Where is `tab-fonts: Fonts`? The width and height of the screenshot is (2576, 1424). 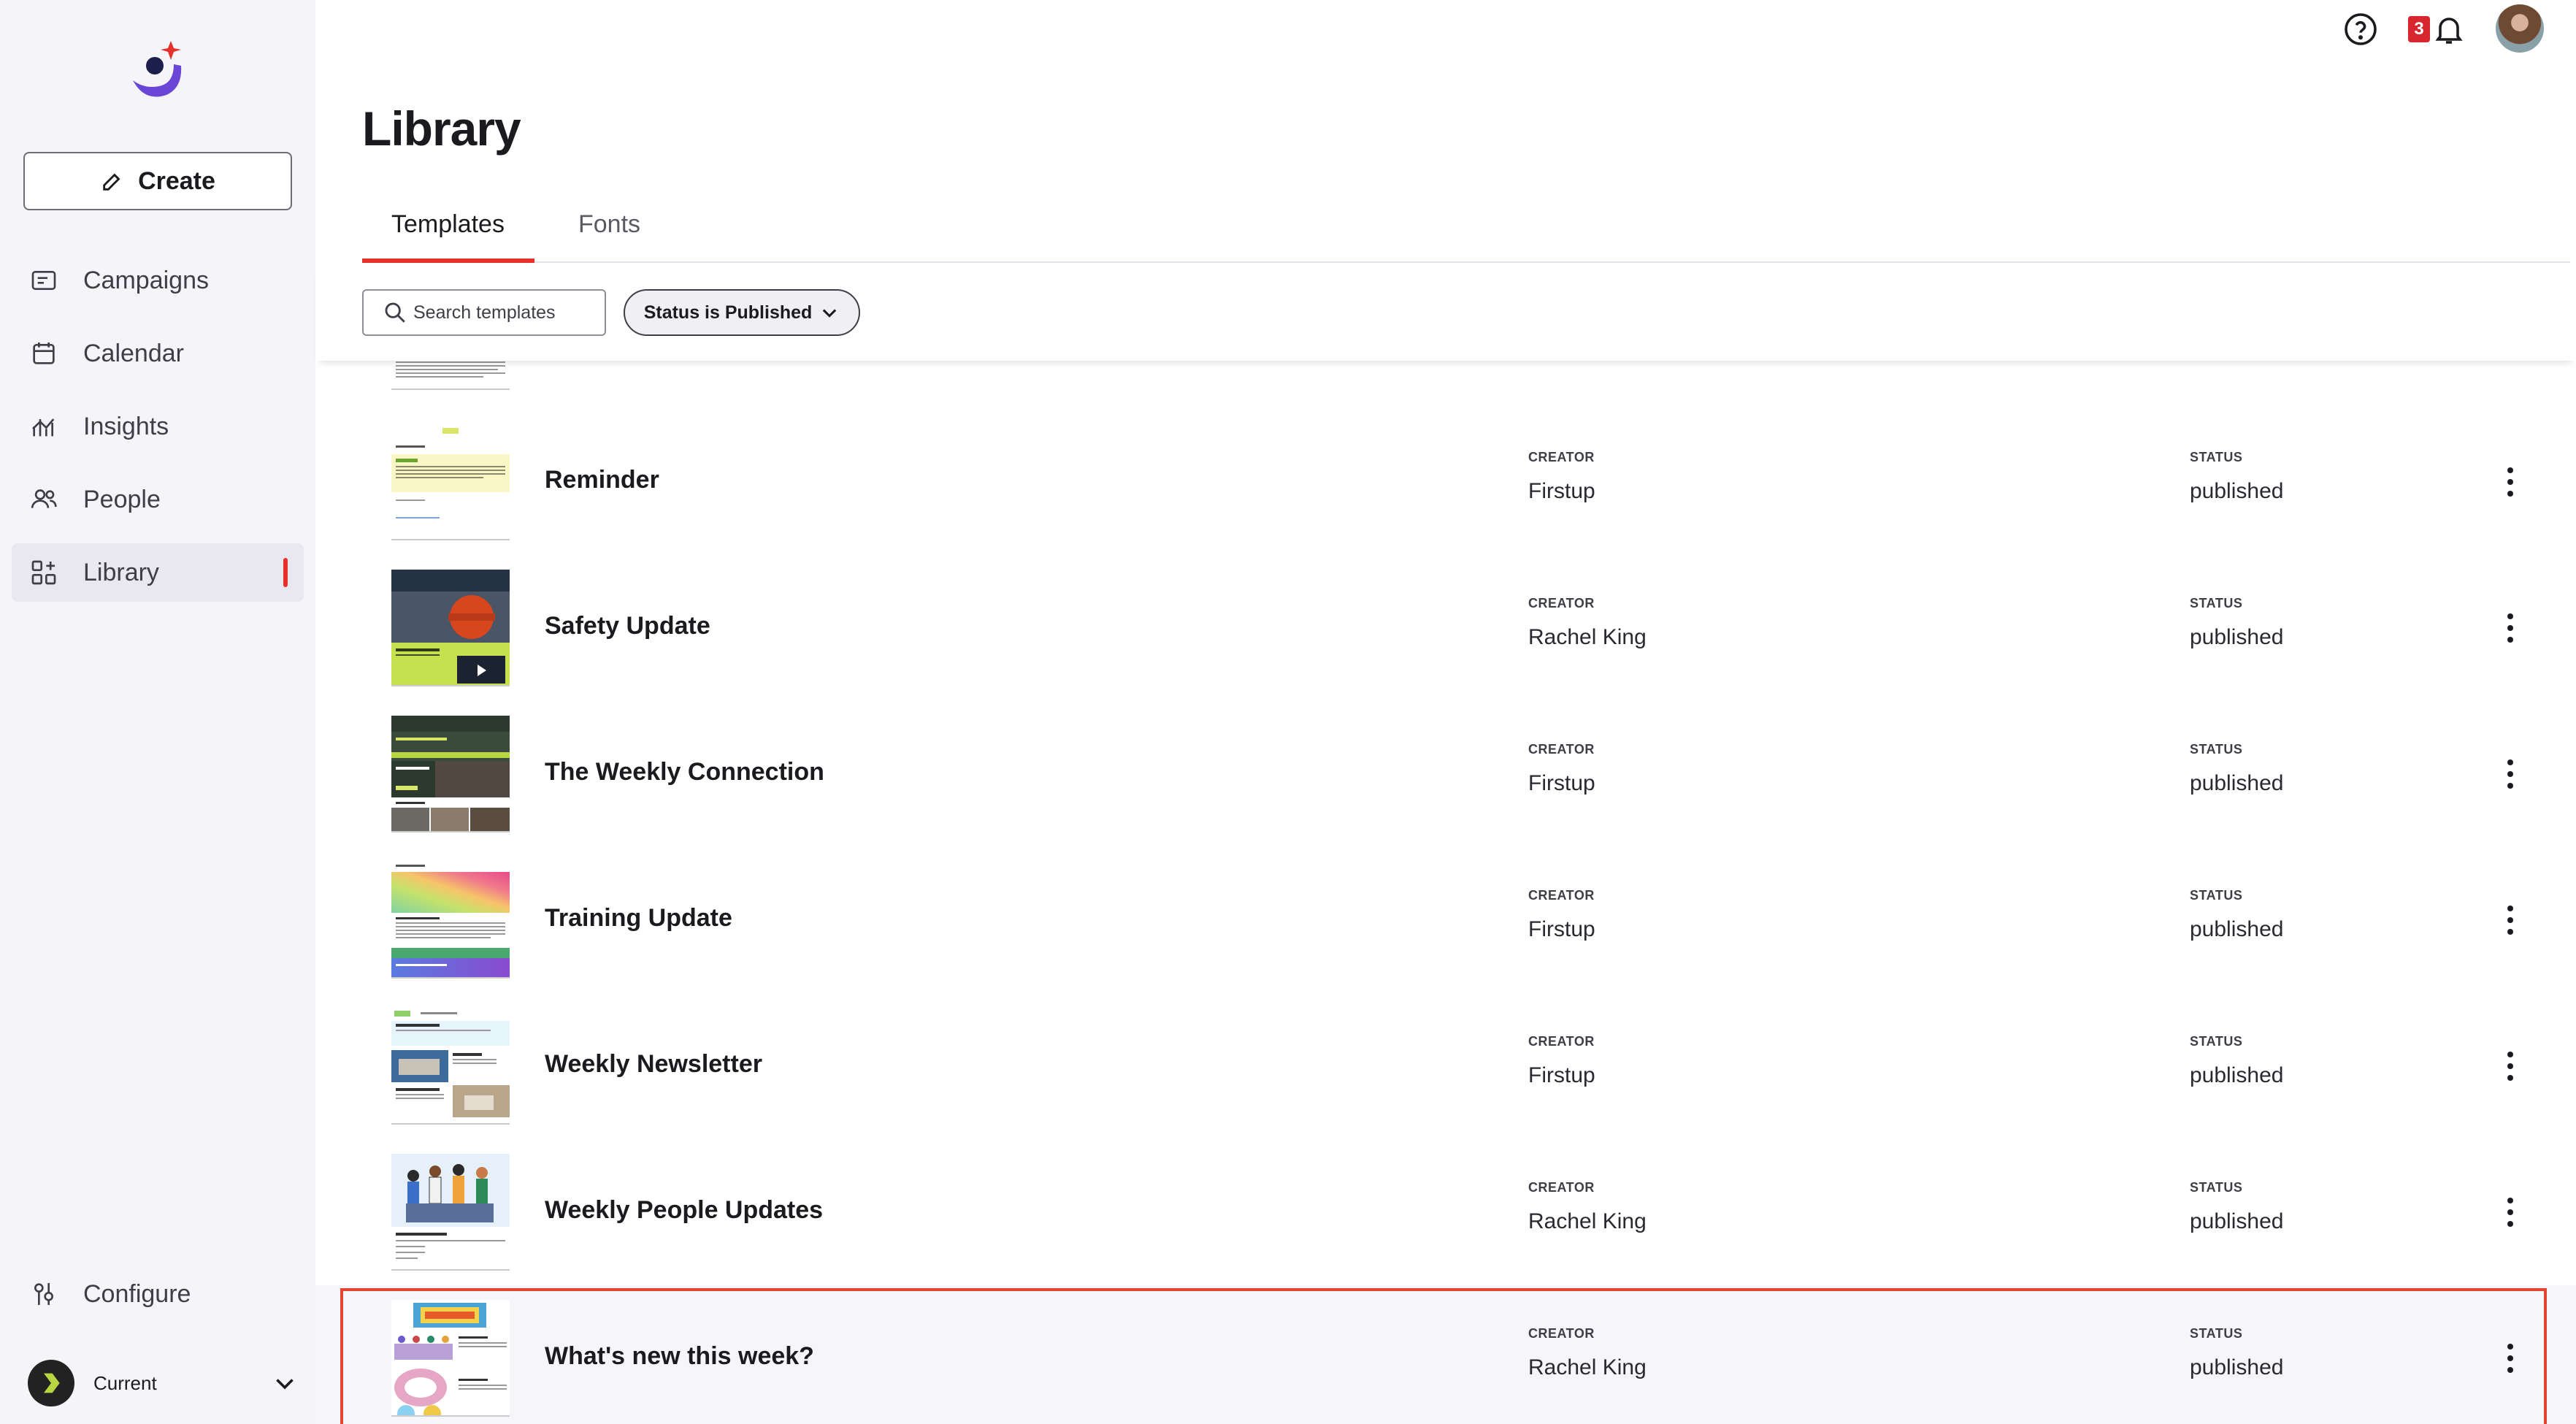 tab-fonts: Fonts is located at coordinates (609, 237).